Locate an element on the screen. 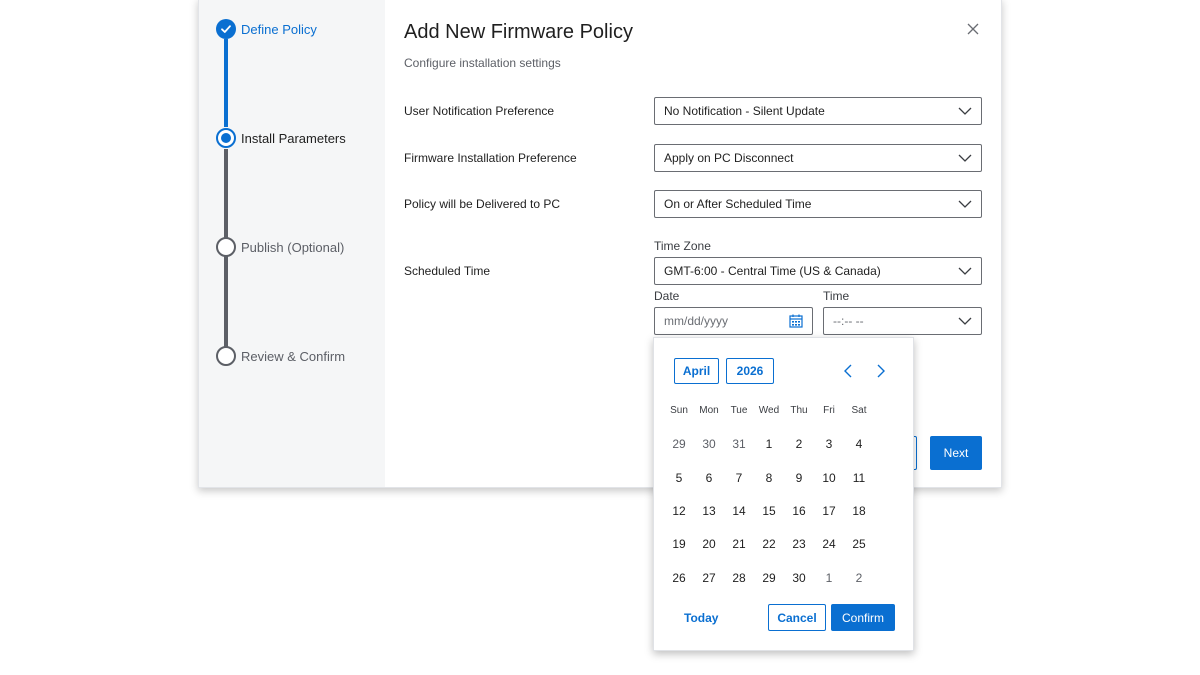 This screenshot has height=675, width=1200. calendar-day: 12 is located at coordinates (679, 511).